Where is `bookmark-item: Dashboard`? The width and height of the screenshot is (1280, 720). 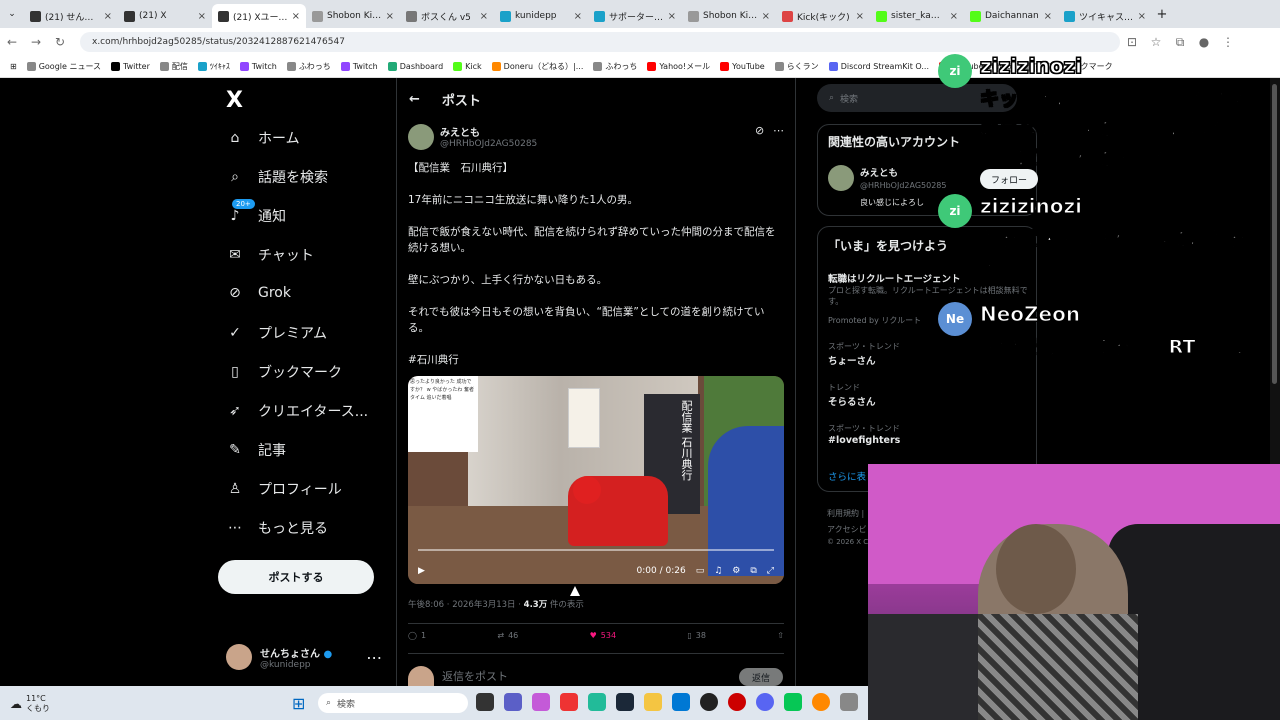 bookmark-item: Dashboard is located at coordinates (415, 66).